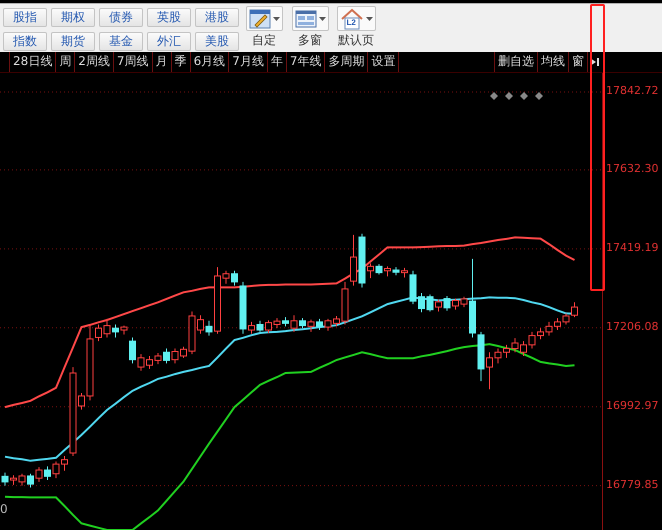 This screenshot has width=662, height=530. I want to click on period-tab: 周, so click(66, 62).